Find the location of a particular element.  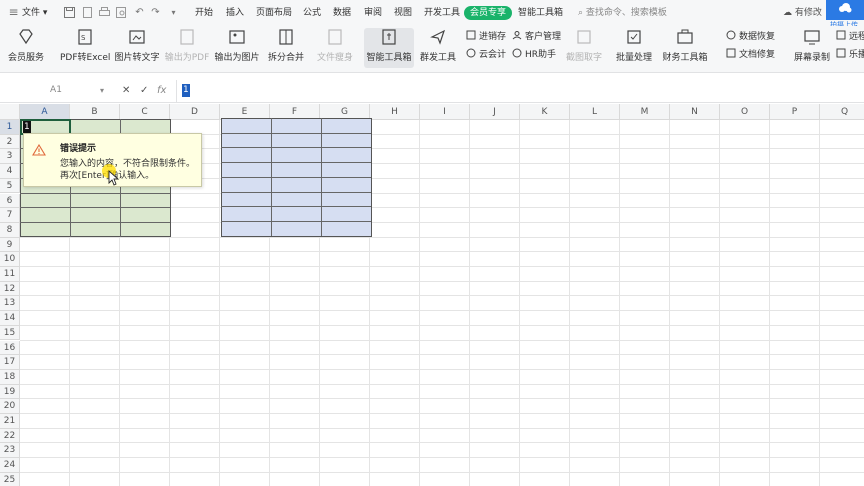

cloud-sync-status: ☁ 有修改 is located at coordinates (802, 13).